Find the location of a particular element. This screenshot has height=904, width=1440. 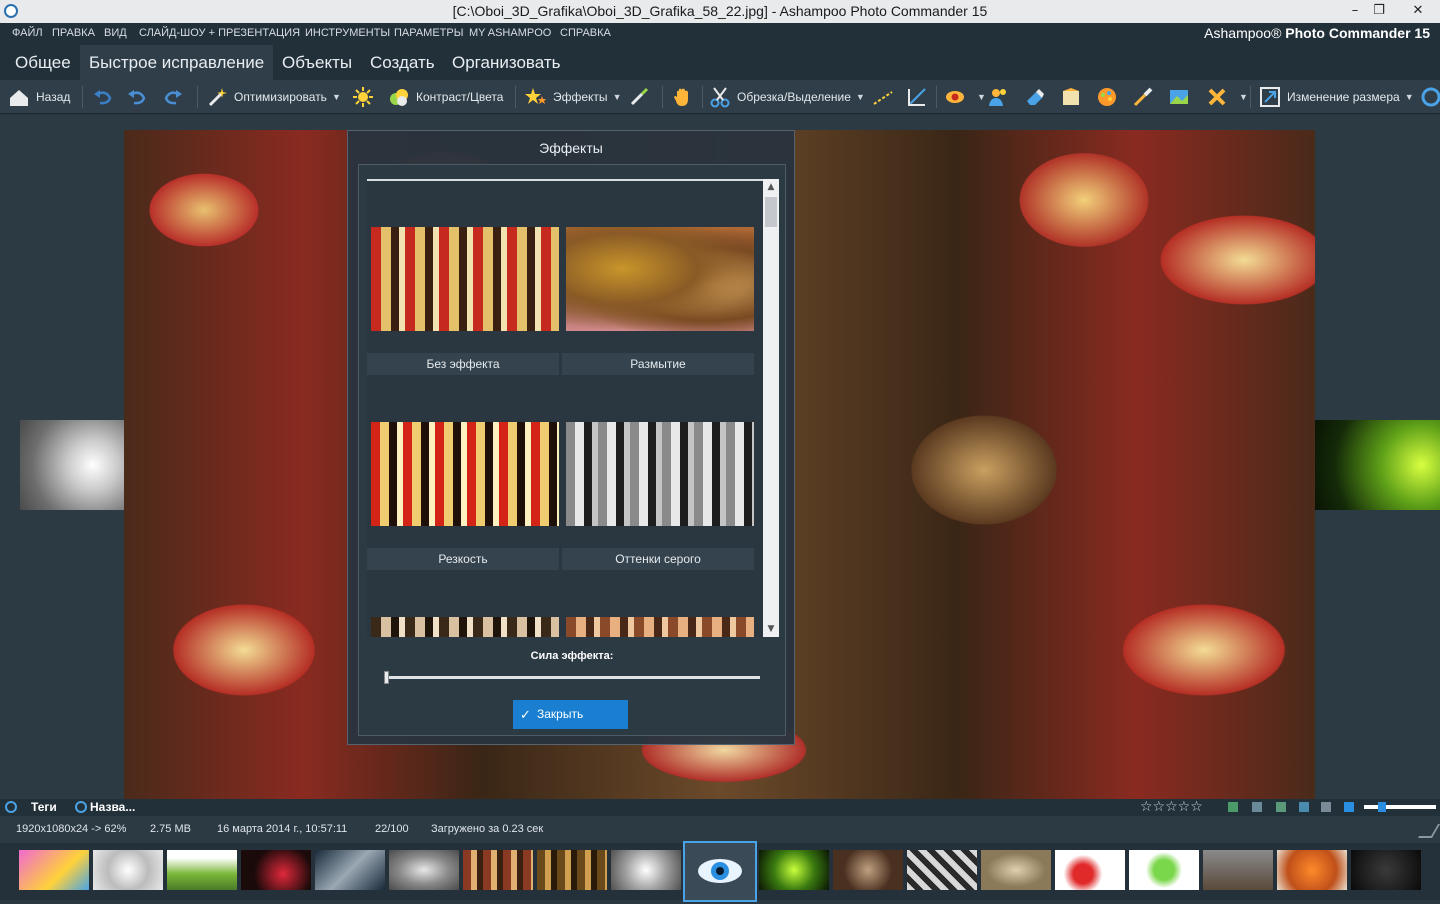

tilt-shift-button is located at coordinates (1182, 97).